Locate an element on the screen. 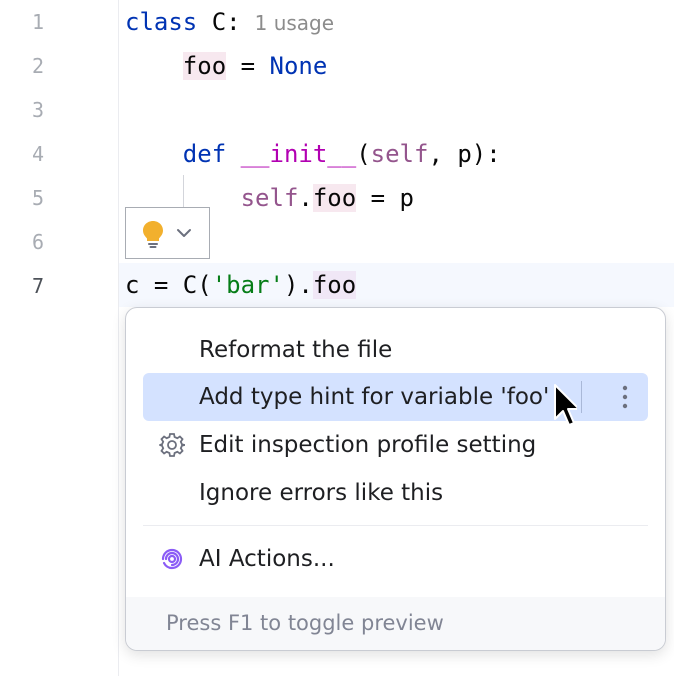 The width and height of the screenshot is (674, 676). code-line-2: foo = None is located at coordinates (226, 66).